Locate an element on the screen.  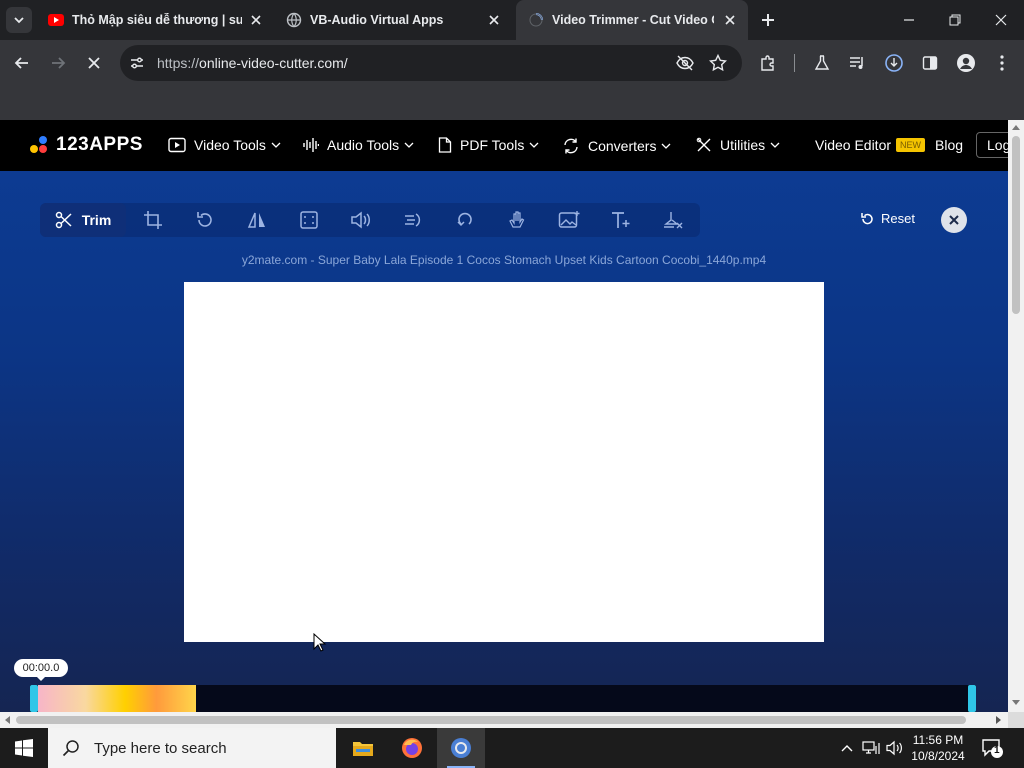
text-tool-button is located at coordinates (621, 220).